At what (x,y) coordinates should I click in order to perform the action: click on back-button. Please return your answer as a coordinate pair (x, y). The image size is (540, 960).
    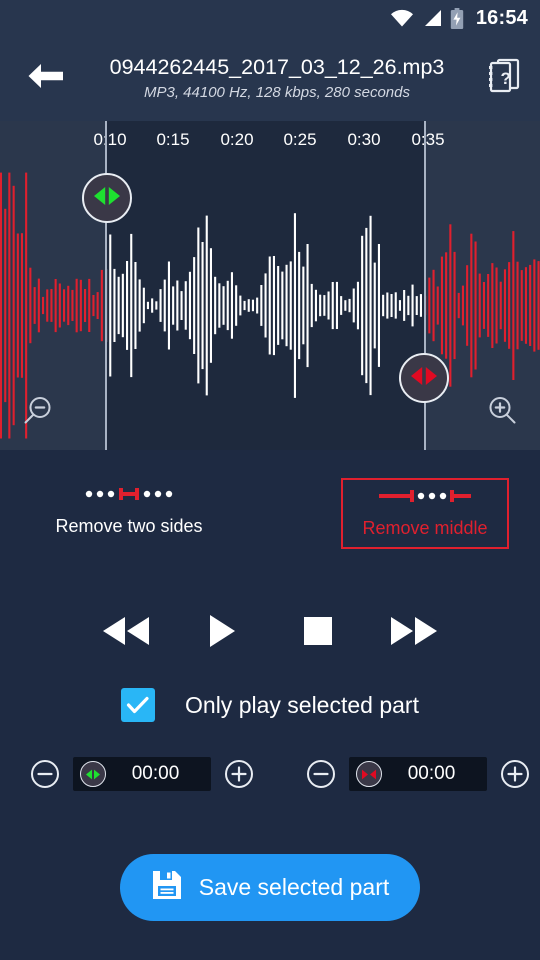
    Looking at the image, I should click on (45, 79).